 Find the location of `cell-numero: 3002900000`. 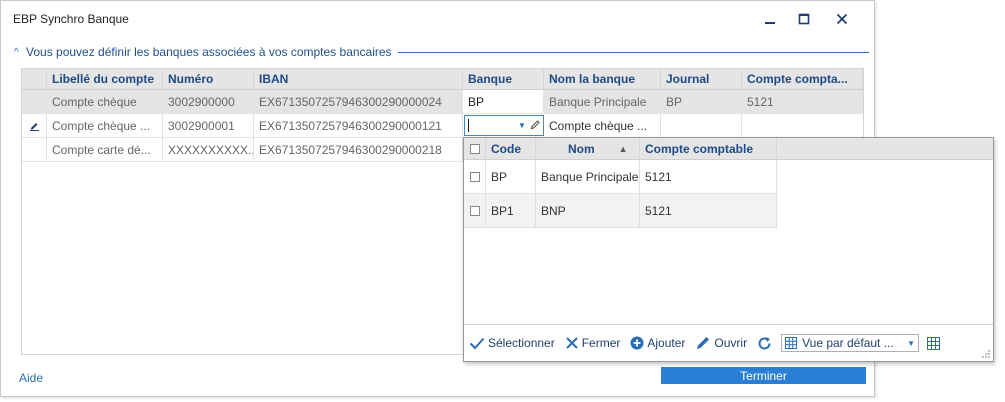

cell-numero: 3002900000 is located at coordinates (208, 101).